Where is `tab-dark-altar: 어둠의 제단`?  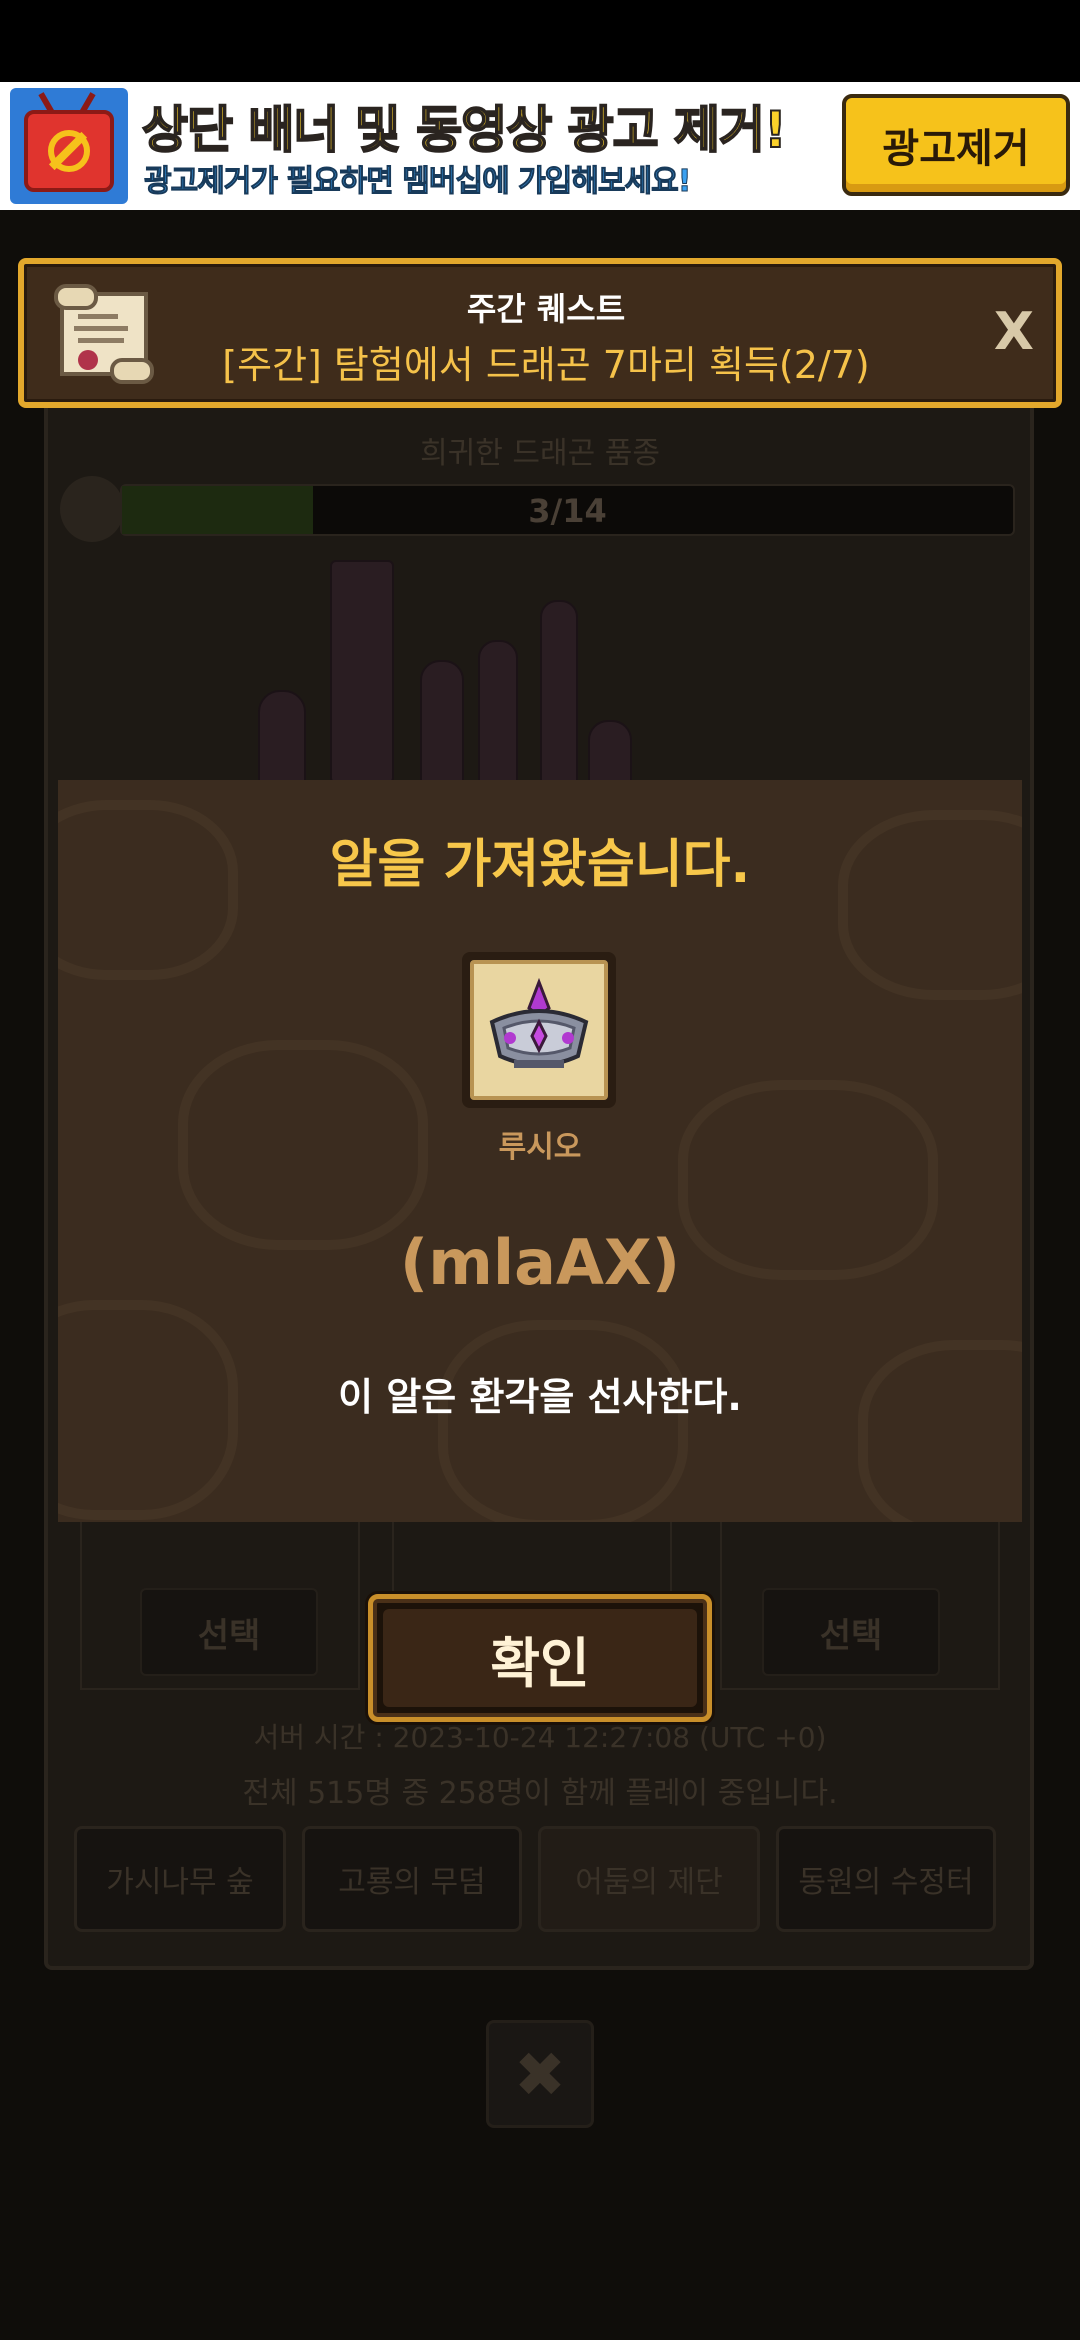
tab-dark-altar: 어둠의 제단 is located at coordinates (649, 1879).